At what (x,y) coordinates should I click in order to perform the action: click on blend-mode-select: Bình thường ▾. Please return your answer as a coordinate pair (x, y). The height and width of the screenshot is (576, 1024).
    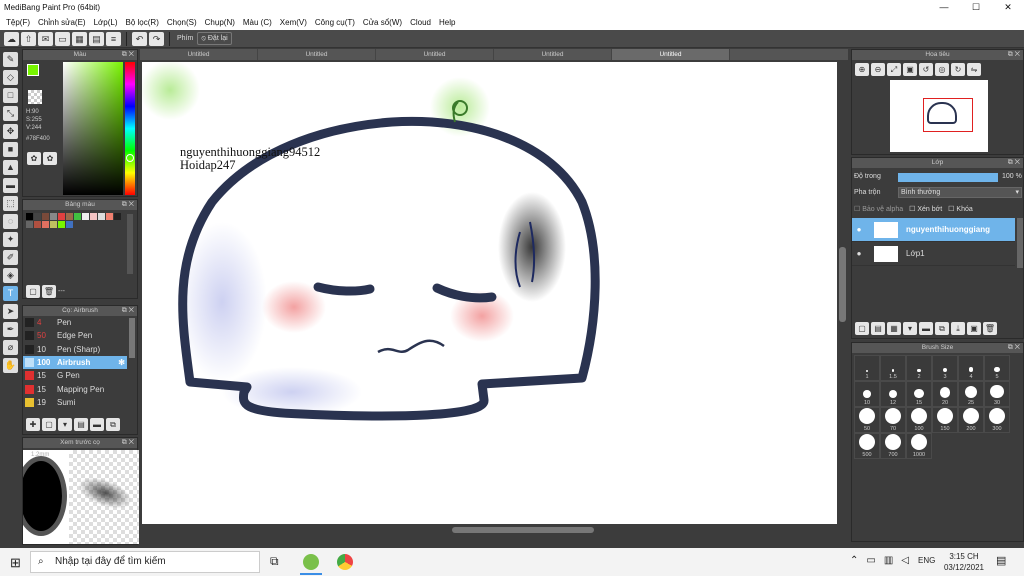
    Looking at the image, I should click on (960, 192).